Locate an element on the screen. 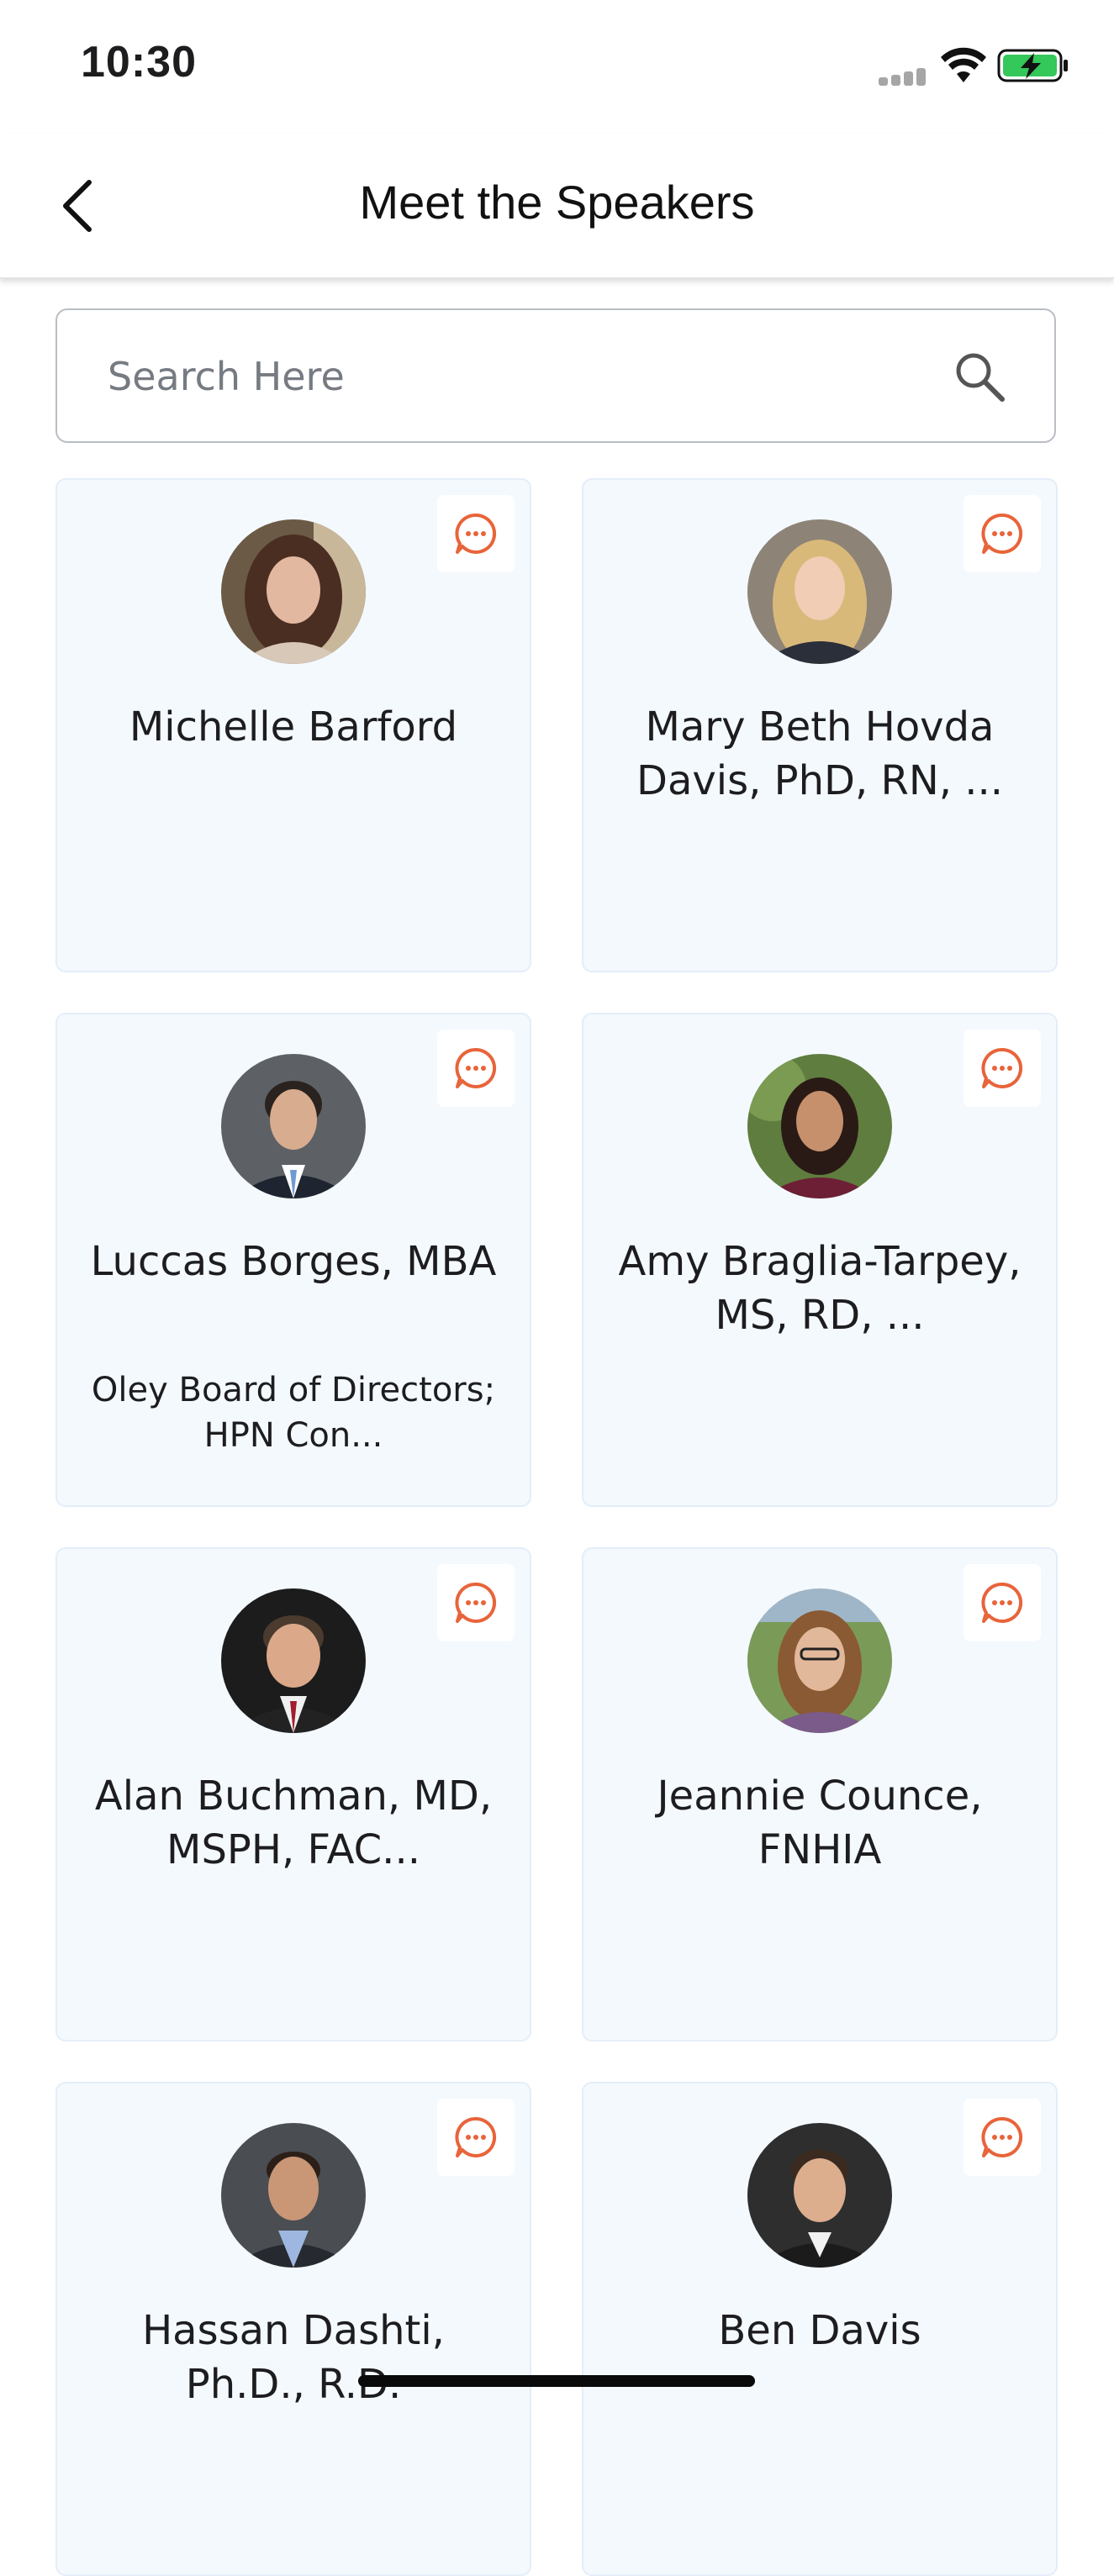 The image size is (1114, 2576). speaker-card: Ben Davis is located at coordinates (820, 2329).